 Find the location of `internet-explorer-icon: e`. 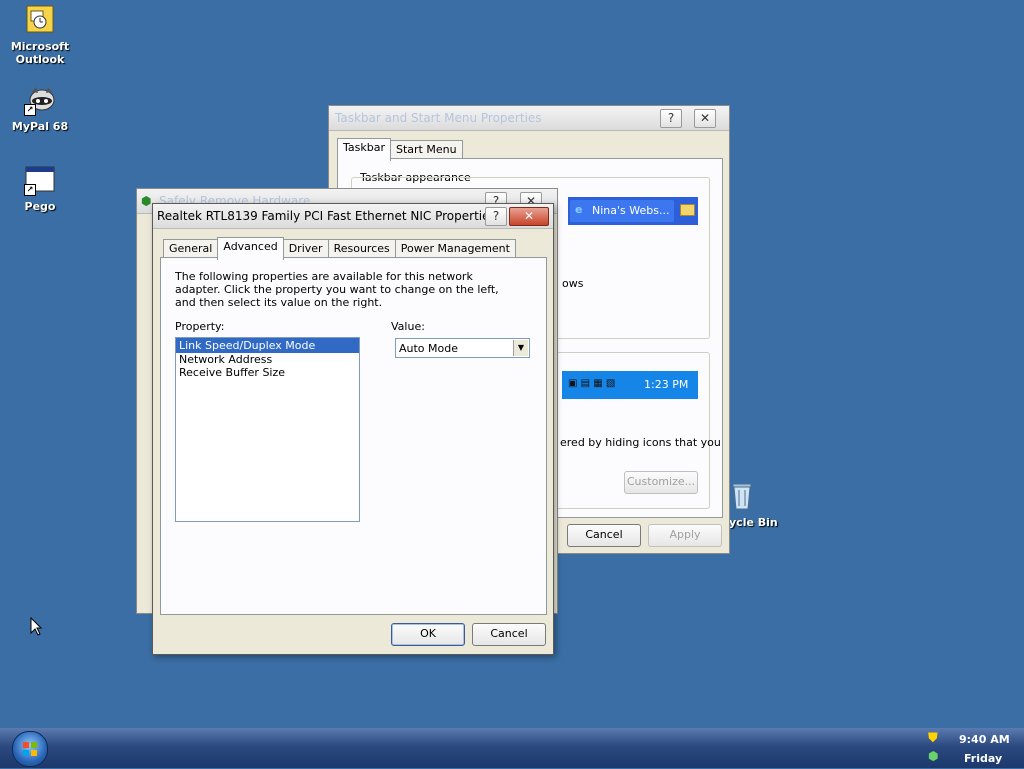

internet-explorer-icon: e is located at coordinates (579, 209).